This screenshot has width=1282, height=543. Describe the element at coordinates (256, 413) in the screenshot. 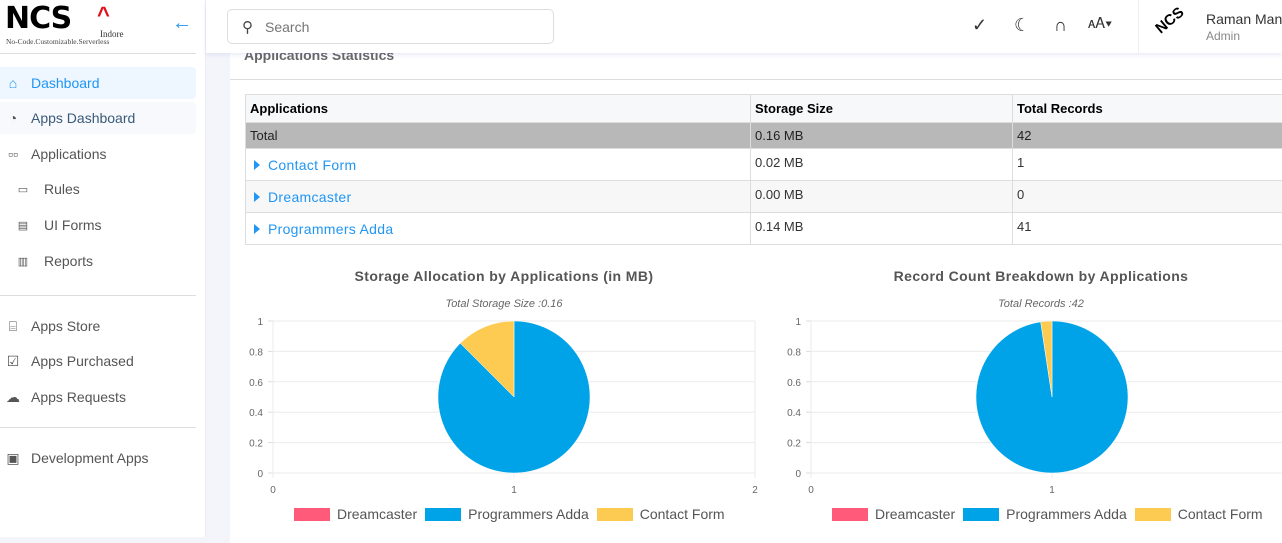

I see `y-tick-label: 0.4` at that location.